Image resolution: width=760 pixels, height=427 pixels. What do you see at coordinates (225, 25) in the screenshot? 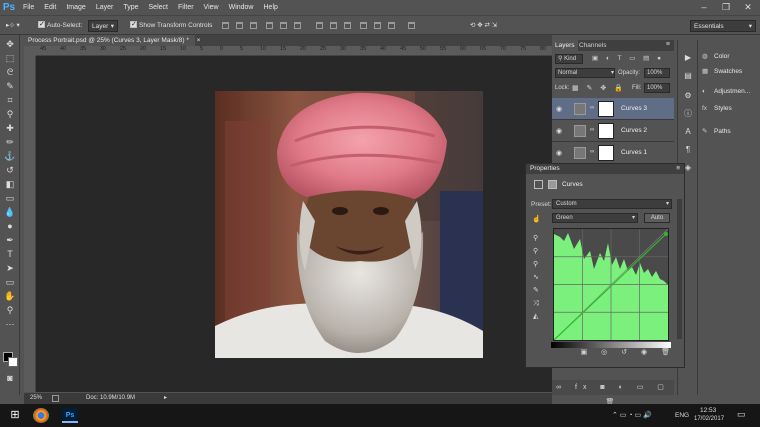
I see `align-top-icon` at bounding box center [225, 25].